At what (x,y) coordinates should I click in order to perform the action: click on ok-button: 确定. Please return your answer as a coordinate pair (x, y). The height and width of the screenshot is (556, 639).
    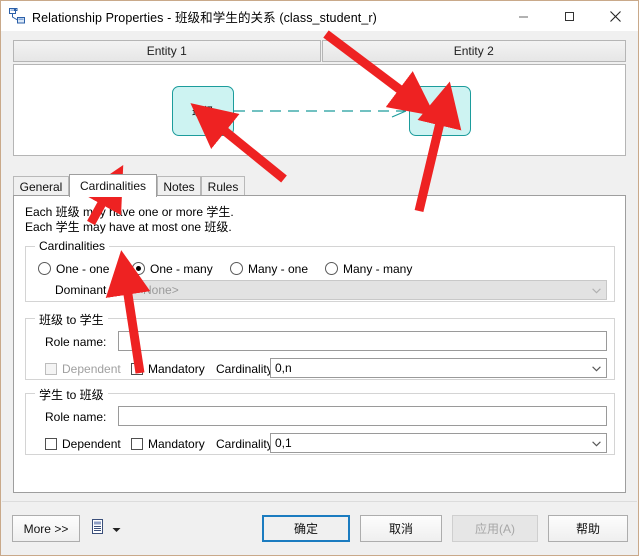
    Looking at the image, I should click on (306, 528).